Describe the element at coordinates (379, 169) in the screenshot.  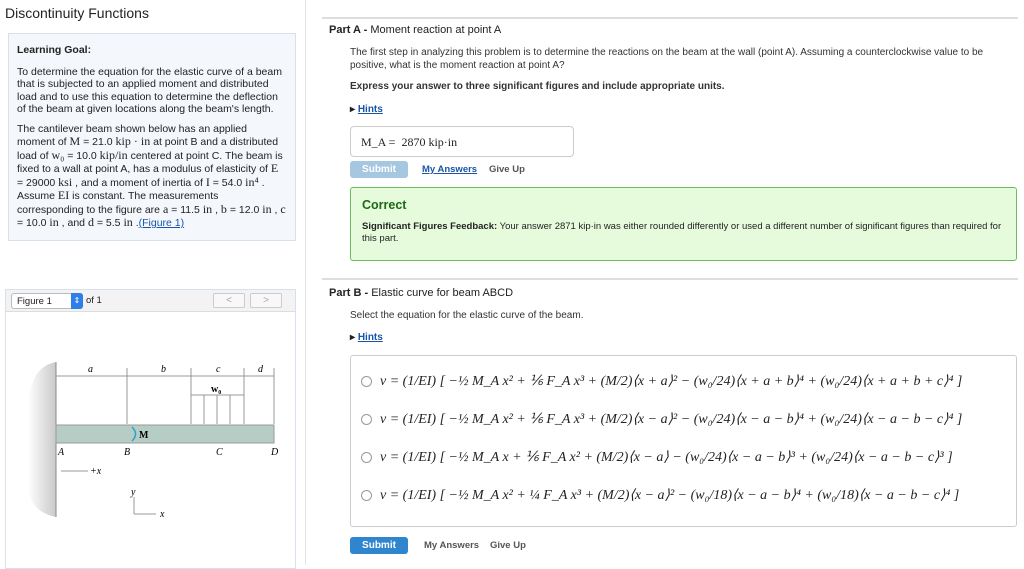
I see `part-a-submit-button: Submit` at that location.